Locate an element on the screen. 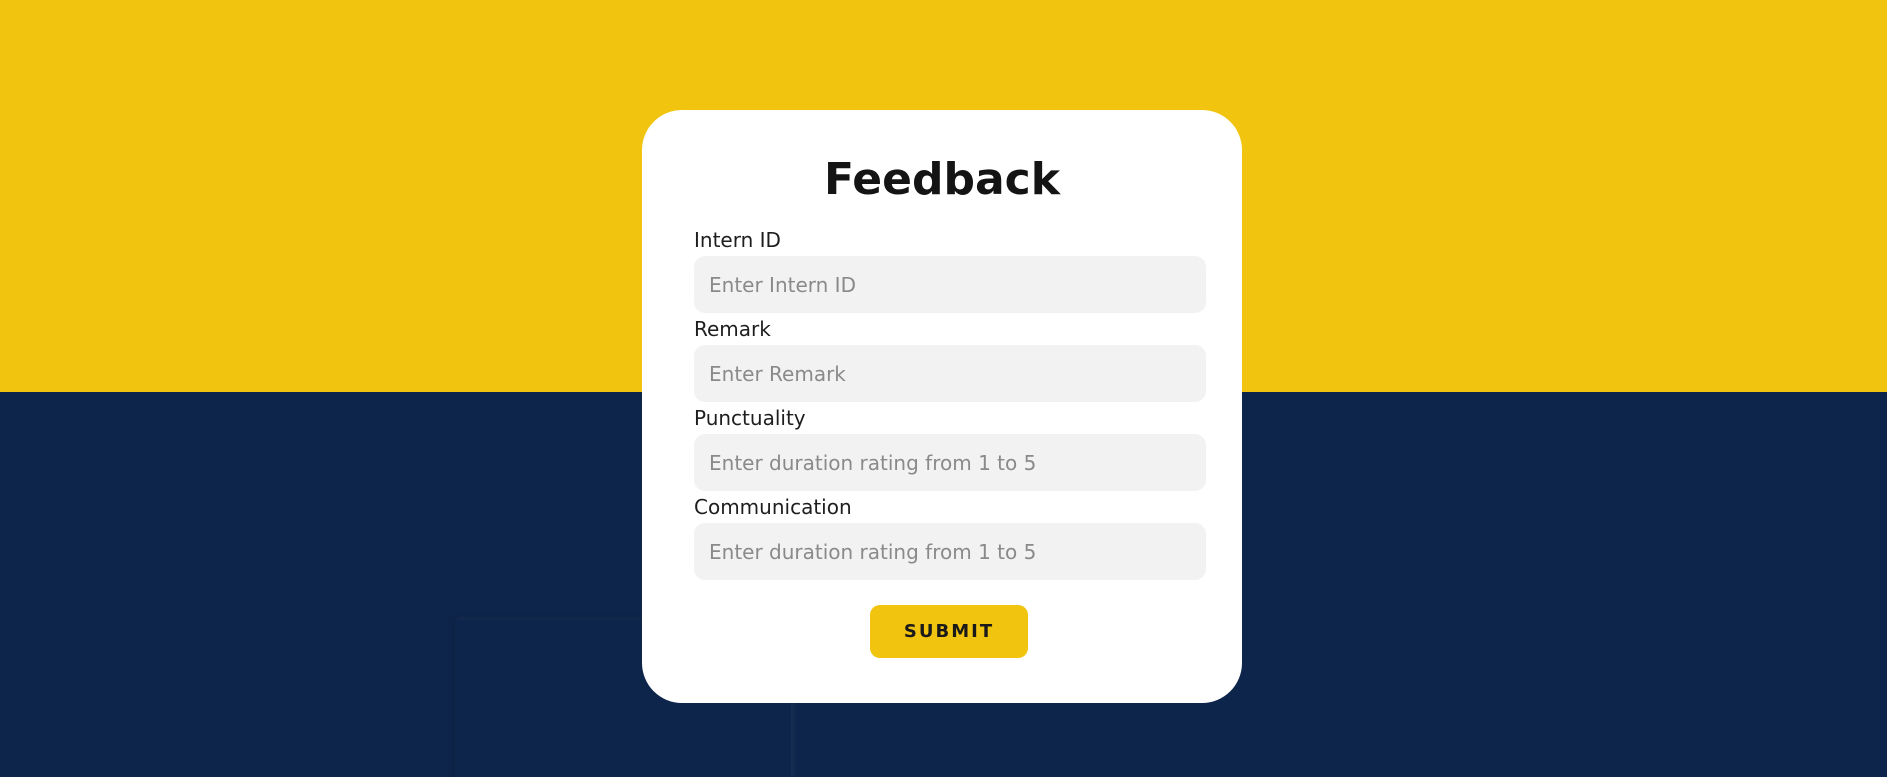 Image resolution: width=1887 pixels, height=777 pixels. punctuality-label: Punctuality is located at coordinates (750, 418).